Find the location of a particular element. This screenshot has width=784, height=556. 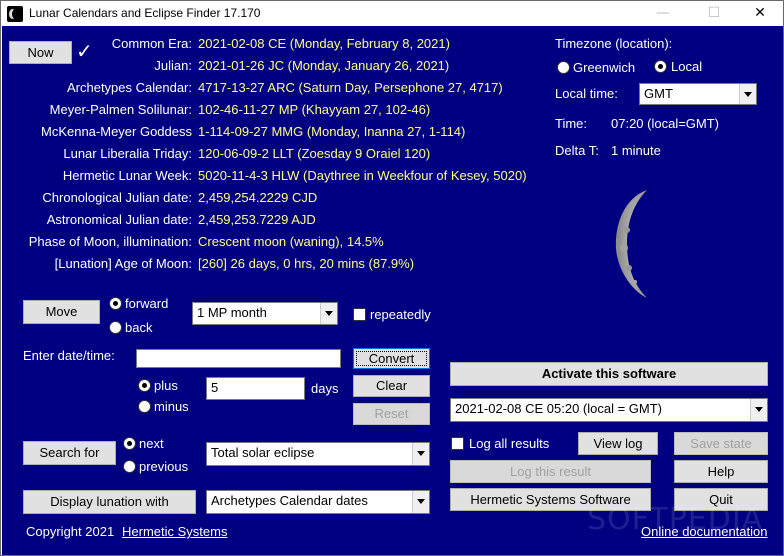

moon-age-label: [Lunation] Age of Moon: is located at coordinates (123, 263).